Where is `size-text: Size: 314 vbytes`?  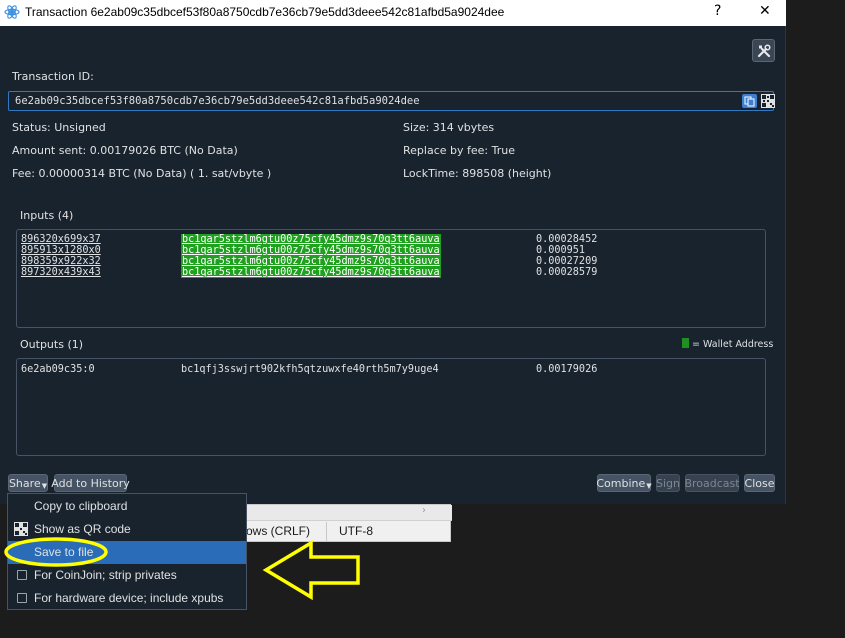 size-text: Size: 314 vbytes is located at coordinates (449, 127).